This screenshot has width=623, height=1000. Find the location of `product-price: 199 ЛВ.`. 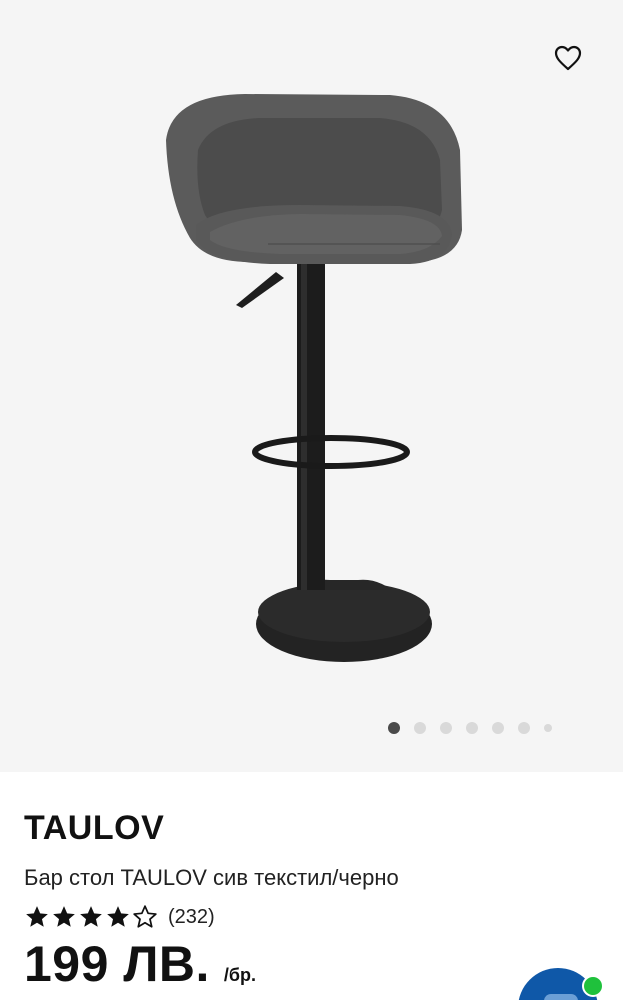

product-price: 199 ЛВ. is located at coordinates (117, 964).